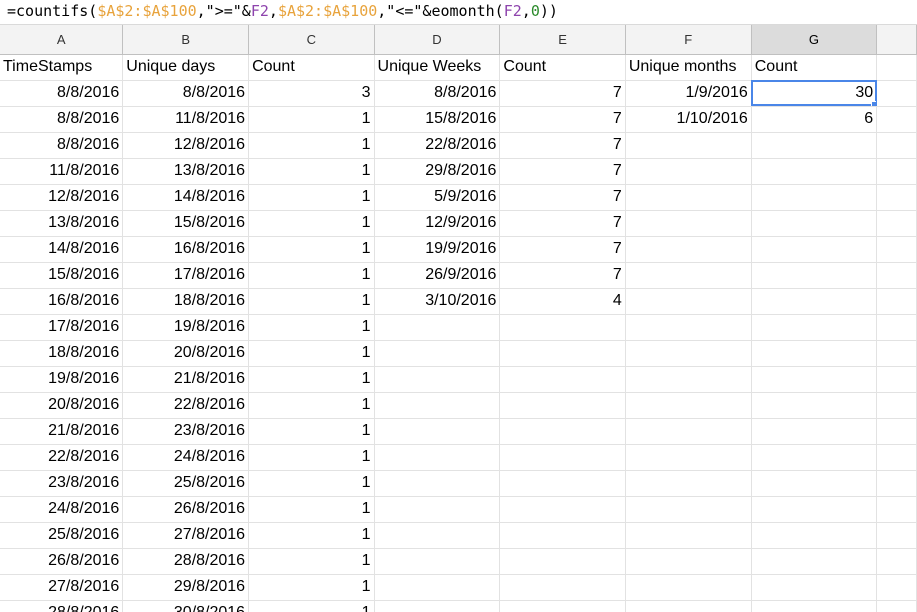 The width and height of the screenshot is (917, 612). Describe the element at coordinates (814, 119) in the screenshot. I see `cell: 6` at that location.